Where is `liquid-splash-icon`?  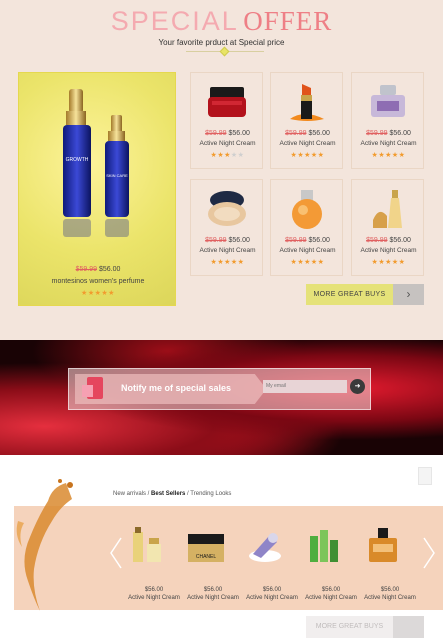
liquid-splash-icon is located at coordinates (44, 545).